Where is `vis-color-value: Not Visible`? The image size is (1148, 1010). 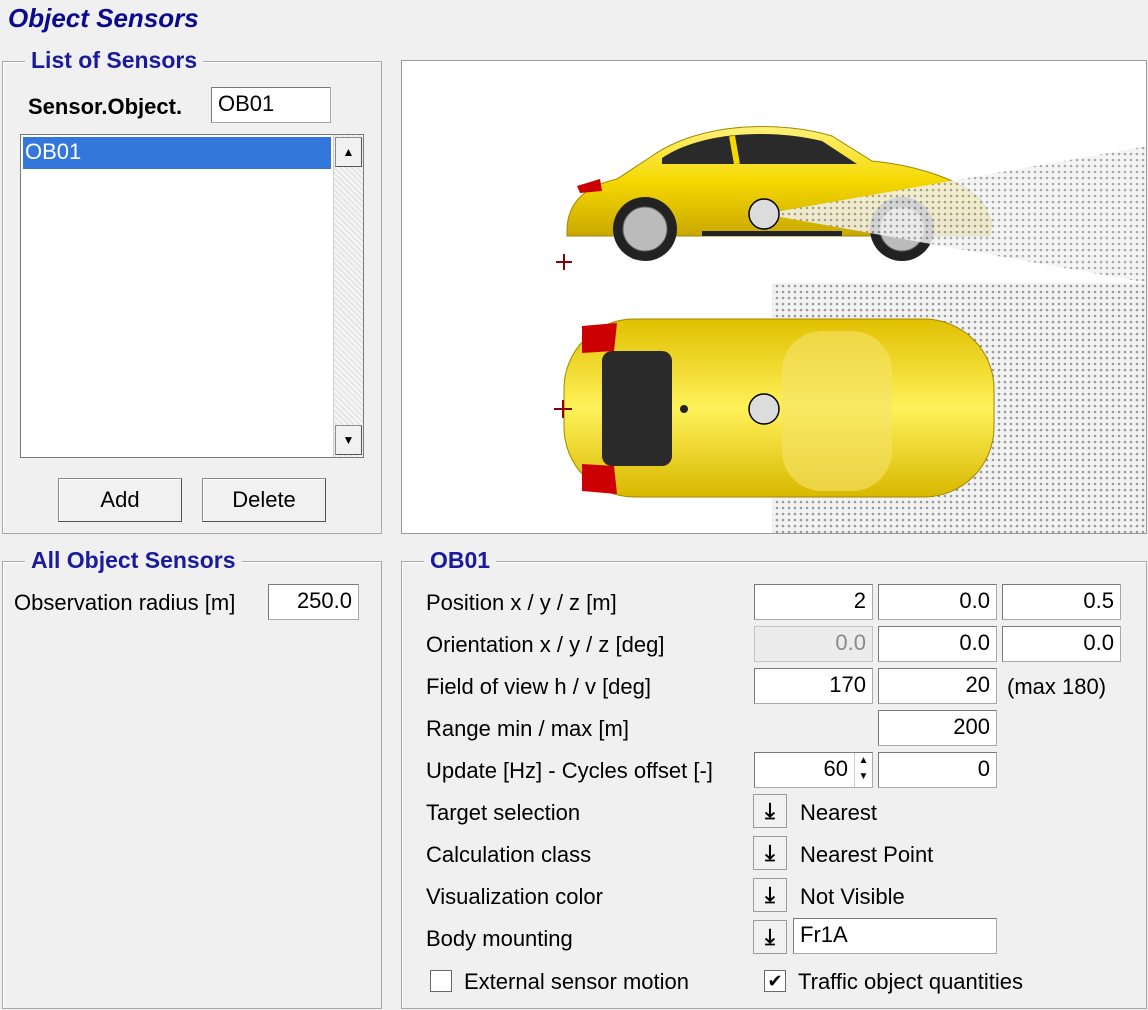
vis-color-value: Not Visible is located at coordinates (852, 896).